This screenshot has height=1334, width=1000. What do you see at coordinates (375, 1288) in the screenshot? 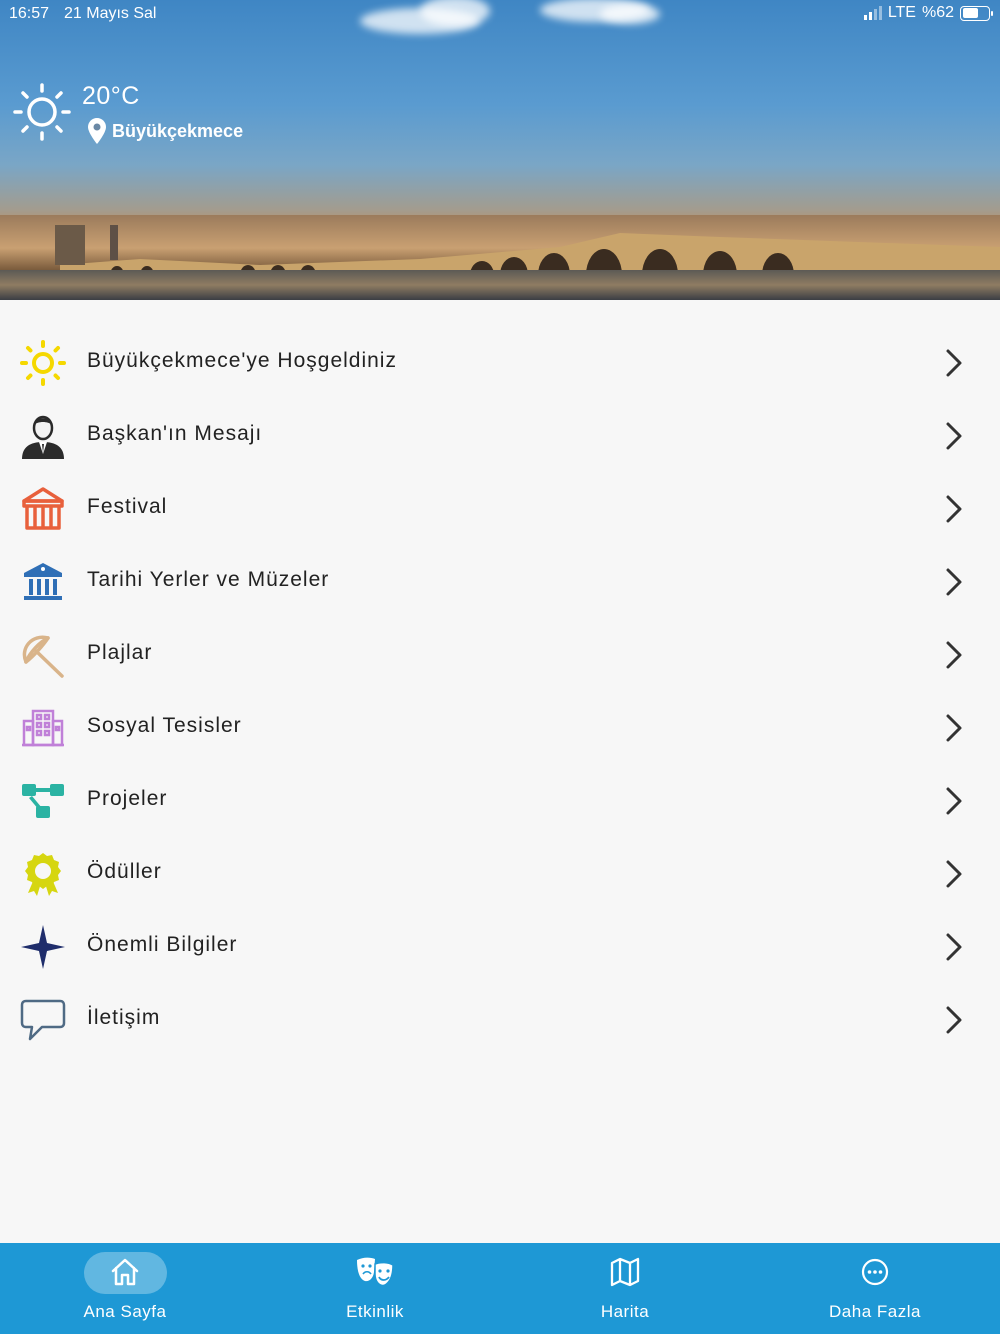
I see `tab-events: Etkinlik` at bounding box center [375, 1288].